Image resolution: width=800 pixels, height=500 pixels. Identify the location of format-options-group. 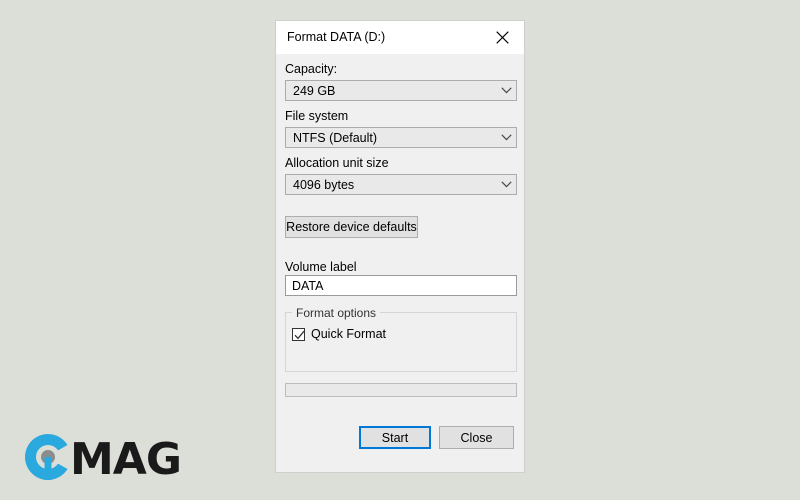
(401, 342).